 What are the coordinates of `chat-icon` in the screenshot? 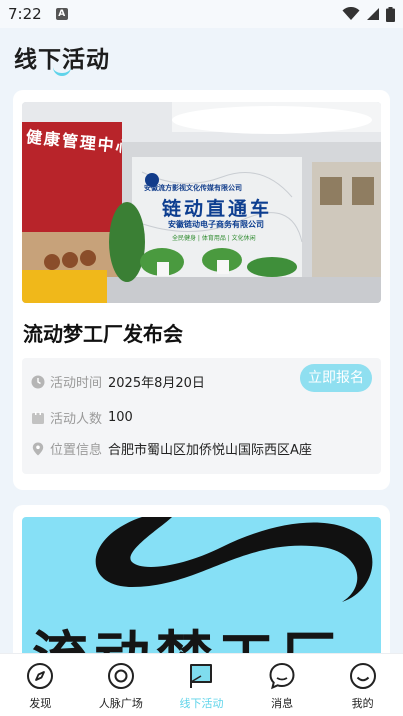 It's located at (282, 676).